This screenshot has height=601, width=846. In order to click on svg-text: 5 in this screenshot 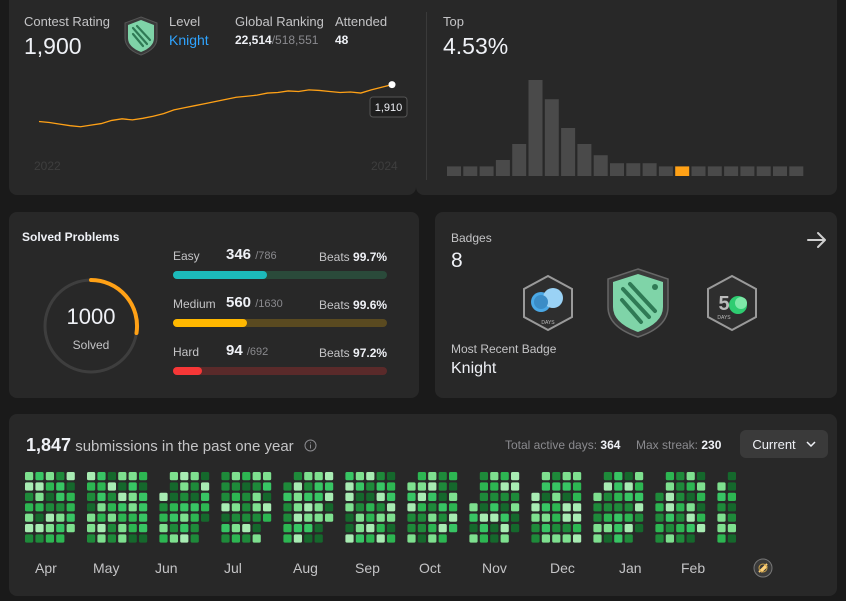, I will do `click(723, 304)`.